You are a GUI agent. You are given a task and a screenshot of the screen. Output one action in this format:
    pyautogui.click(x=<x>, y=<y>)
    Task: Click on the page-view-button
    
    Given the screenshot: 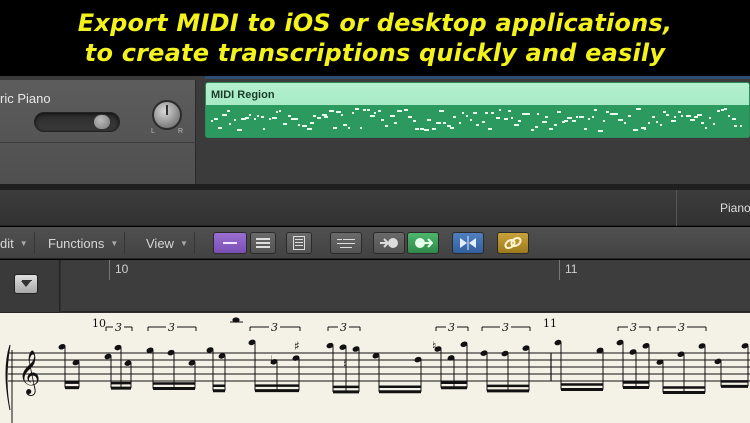 What is the action you would take?
    pyautogui.click(x=299, y=243)
    